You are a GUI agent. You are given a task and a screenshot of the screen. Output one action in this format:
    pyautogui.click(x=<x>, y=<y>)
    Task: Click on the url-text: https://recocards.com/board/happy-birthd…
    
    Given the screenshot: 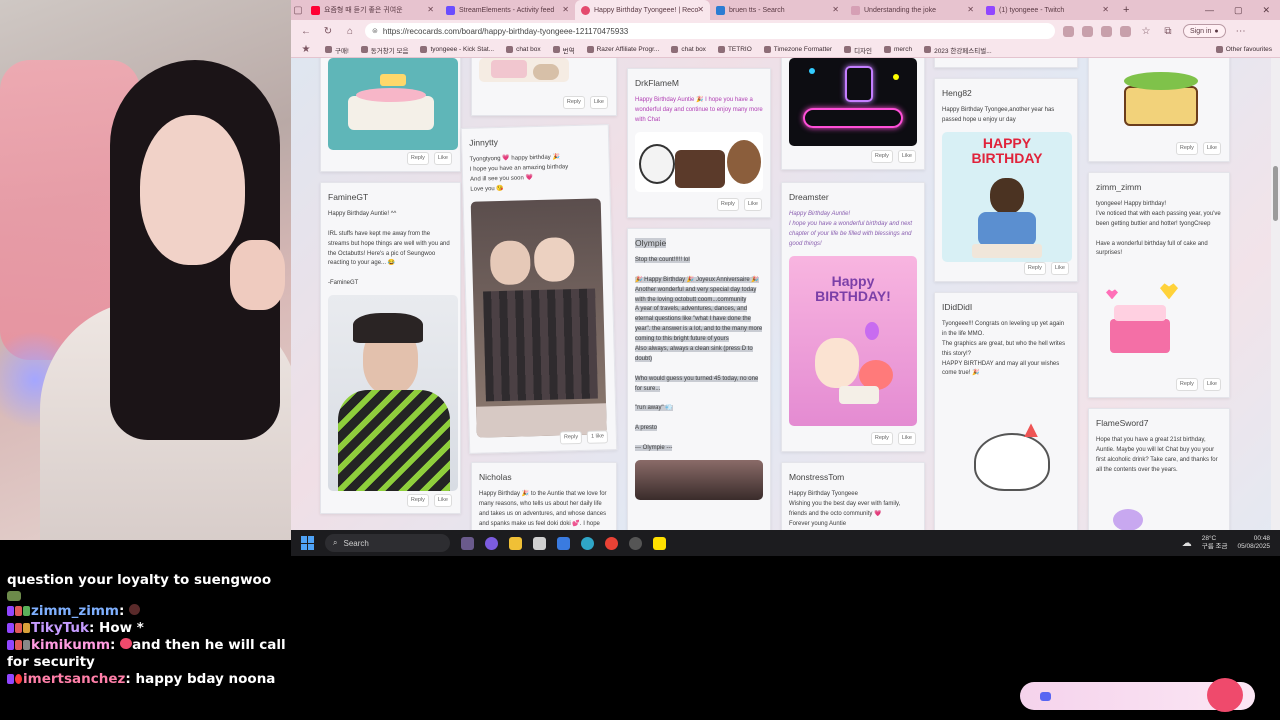 What is the action you would take?
    pyautogui.click(x=505, y=31)
    